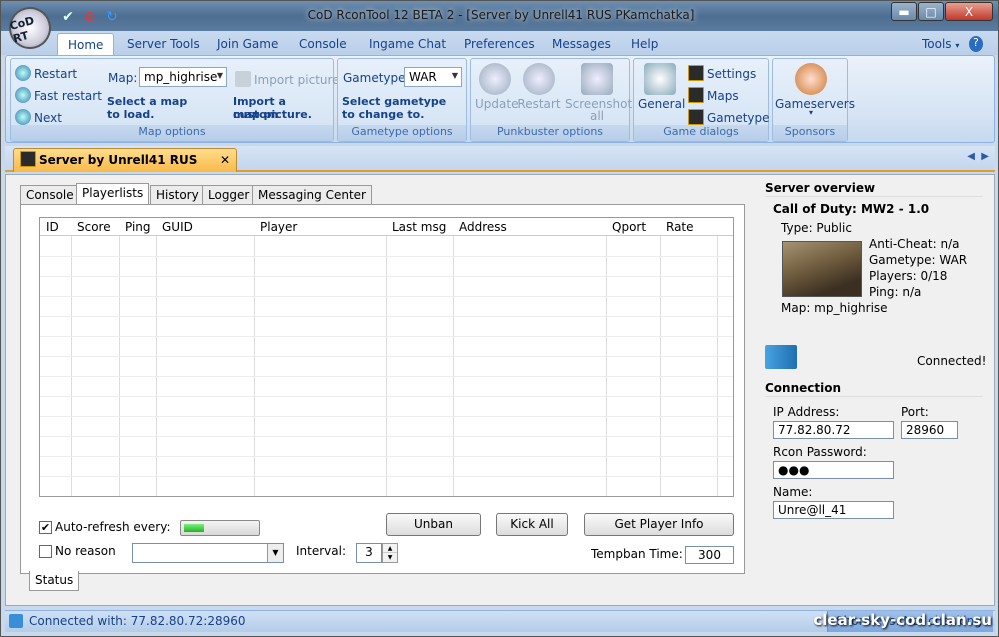 The width and height of the screenshot is (999, 637). Describe the element at coordinates (90, 17) in the screenshot. I see `stop-icon: ⊘` at that location.